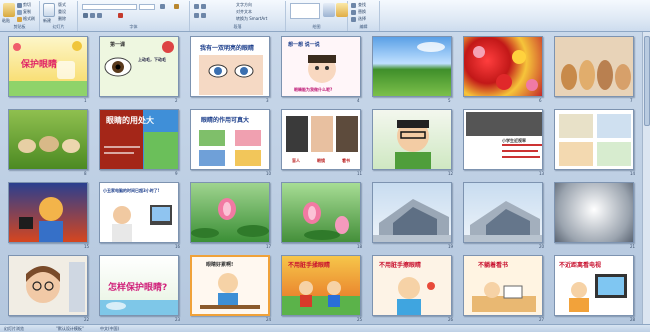 The height and width of the screenshot is (332, 650). Describe the element at coordinates (342, 10) in the screenshot. I see `quick-styles-icon` at that location.